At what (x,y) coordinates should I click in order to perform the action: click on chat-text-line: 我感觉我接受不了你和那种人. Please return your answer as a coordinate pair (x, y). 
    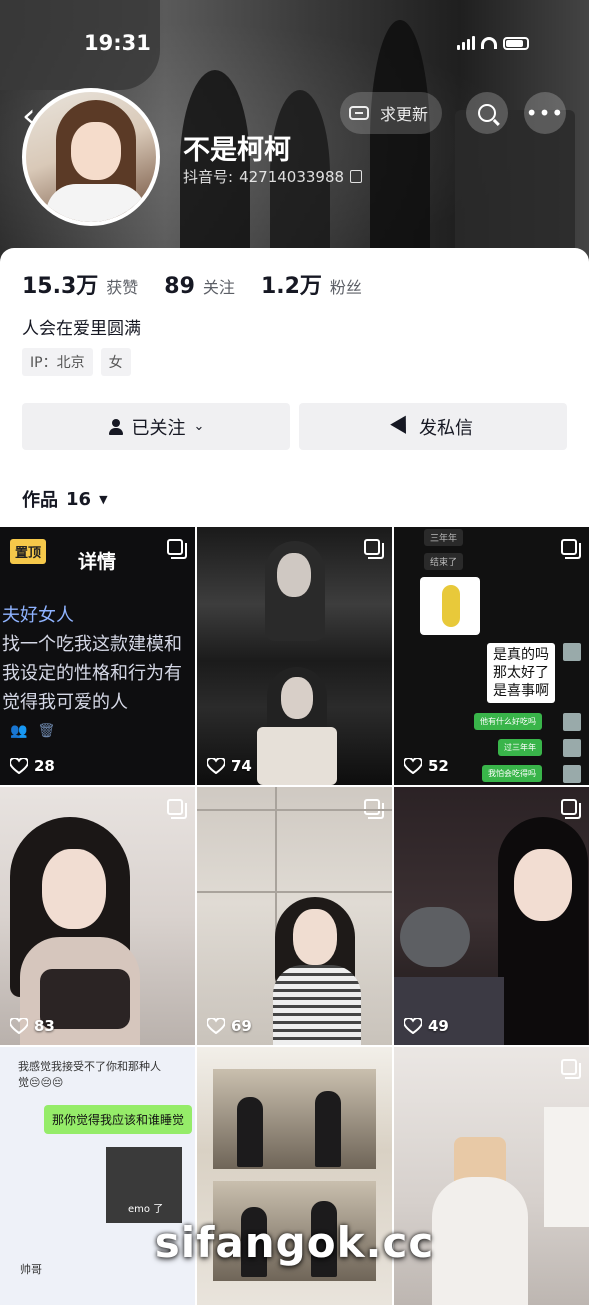
    Looking at the image, I should click on (89, 1066).